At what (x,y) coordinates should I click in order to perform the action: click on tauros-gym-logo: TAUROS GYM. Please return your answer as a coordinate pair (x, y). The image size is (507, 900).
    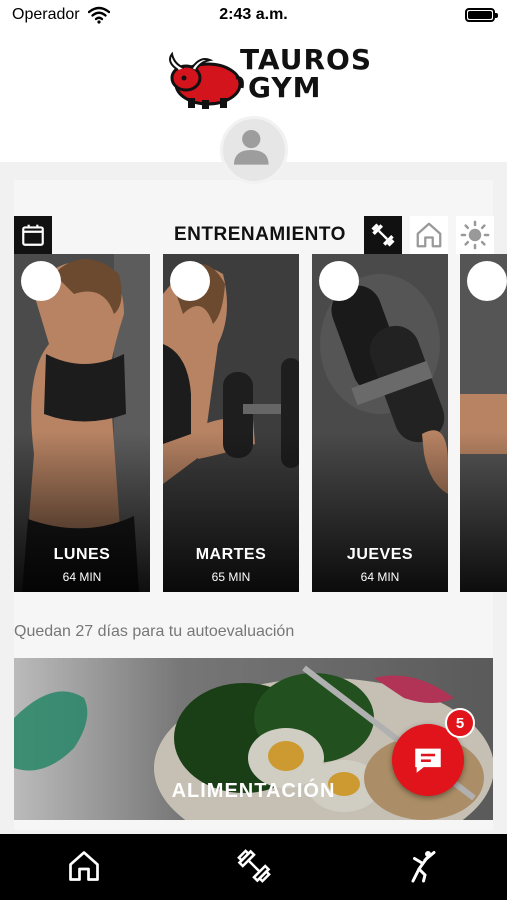
    Looking at the image, I should click on (267, 77).